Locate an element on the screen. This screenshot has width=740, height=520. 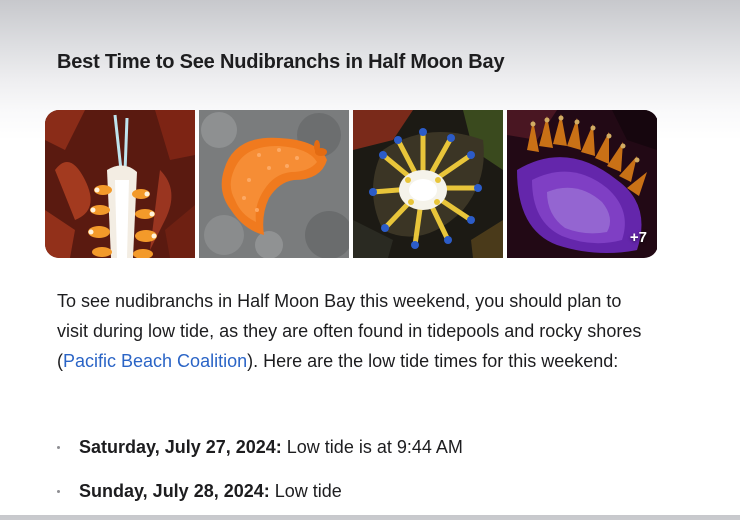
nudibranch-photo-orange-white is located at coordinates (120, 184).